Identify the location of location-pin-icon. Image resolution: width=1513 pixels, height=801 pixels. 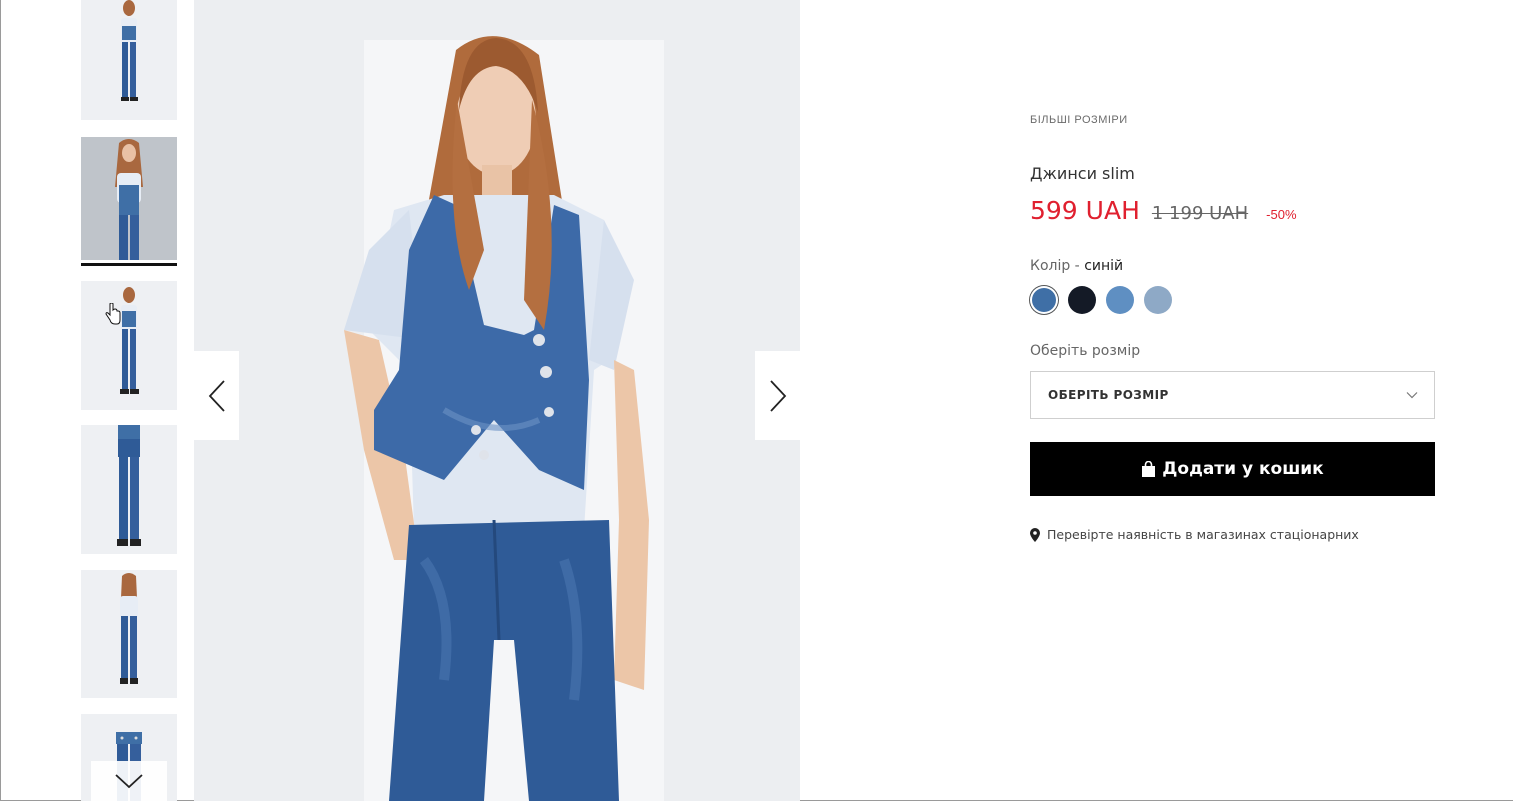
(1035, 534).